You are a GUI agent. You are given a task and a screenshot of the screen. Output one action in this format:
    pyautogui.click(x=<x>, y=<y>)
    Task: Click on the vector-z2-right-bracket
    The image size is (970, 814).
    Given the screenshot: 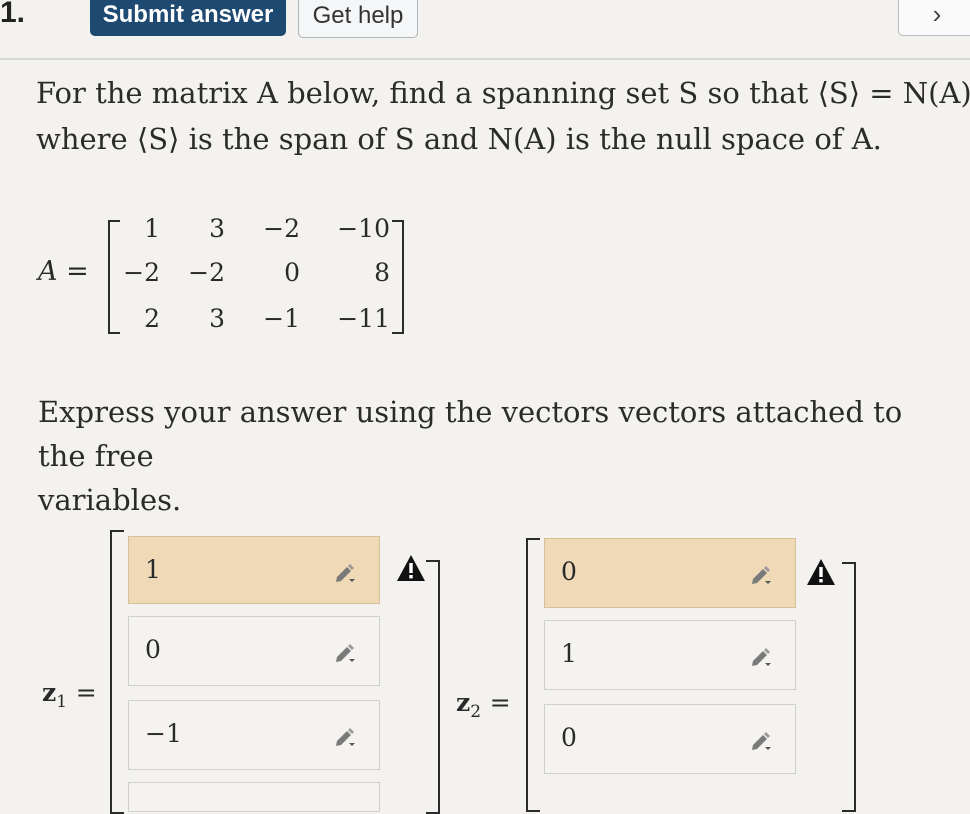 What is the action you would take?
    pyautogui.click(x=849, y=687)
    